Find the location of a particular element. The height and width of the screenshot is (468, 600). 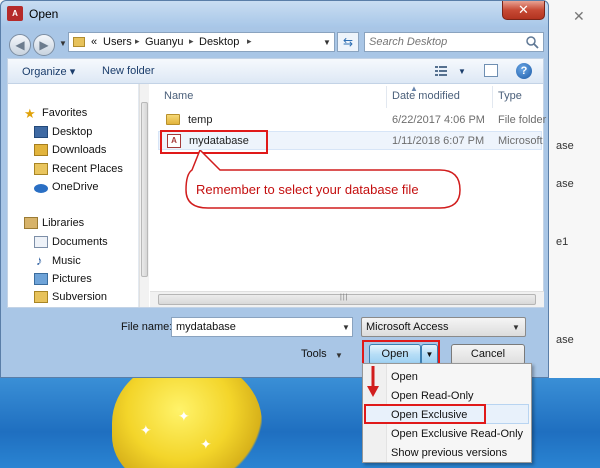

refresh-icon: ⇆ is located at coordinates (348, 42).